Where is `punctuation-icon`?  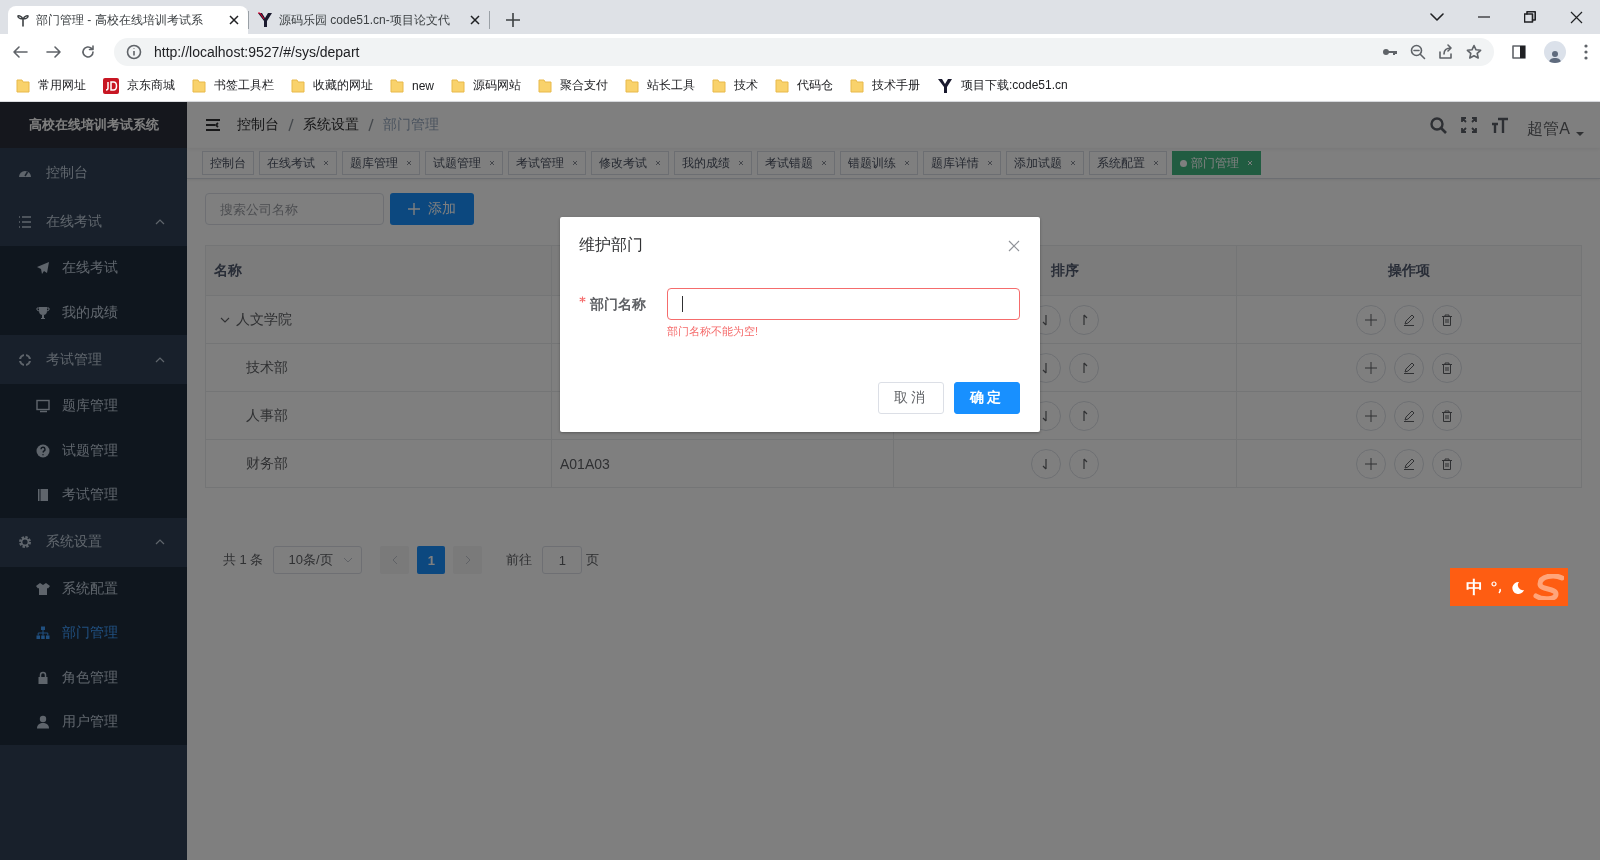
punctuation-icon is located at coordinates (1497, 587).